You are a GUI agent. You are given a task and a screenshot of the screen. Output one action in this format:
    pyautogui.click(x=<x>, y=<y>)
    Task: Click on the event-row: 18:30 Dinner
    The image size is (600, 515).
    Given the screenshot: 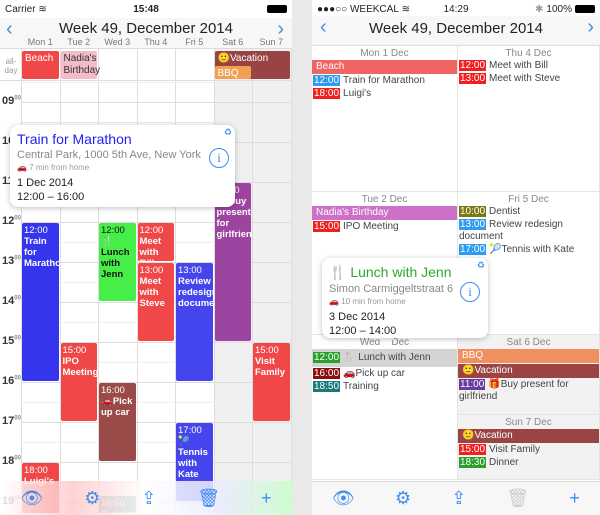 What is the action you would take?
    pyautogui.click(x=528, y=463)
    